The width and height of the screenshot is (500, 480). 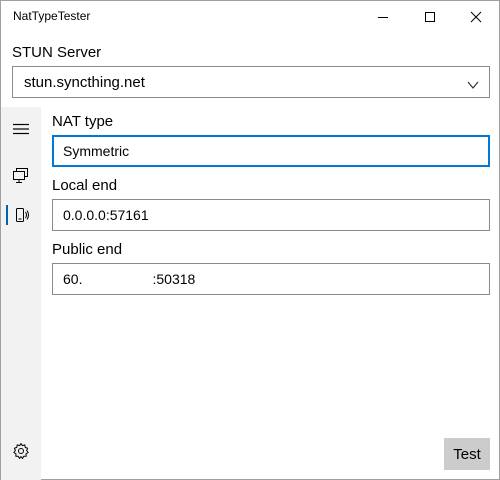 What do you see at coordinates (106, 215) in the screenshot?
I see `local-end-value: 0.0.0.0:57161` at bounding box center [106, 215].